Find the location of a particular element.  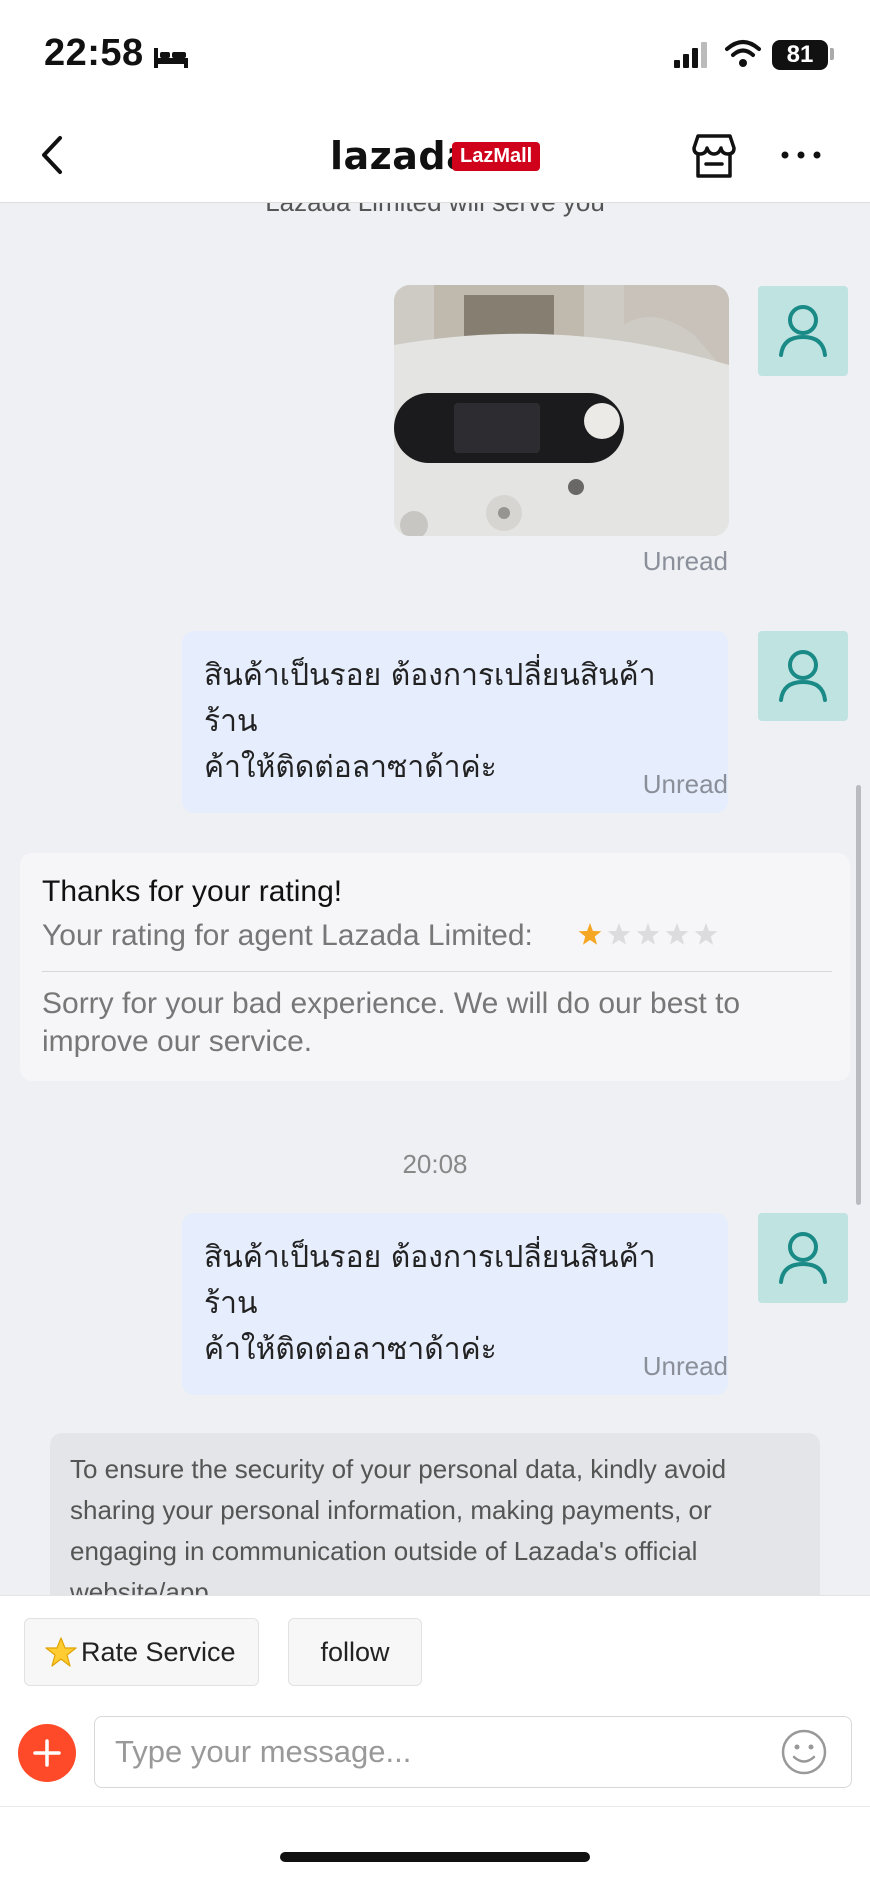

plus-icon is located at coordinates (47, 1753).